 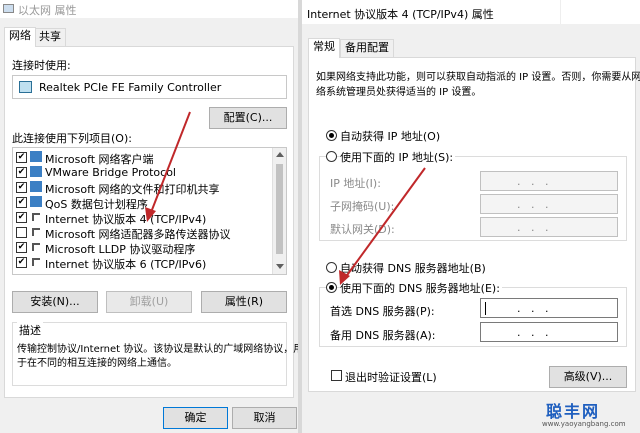 I want to click on arrow-to-manual-dns, so click(x=385, y=223).